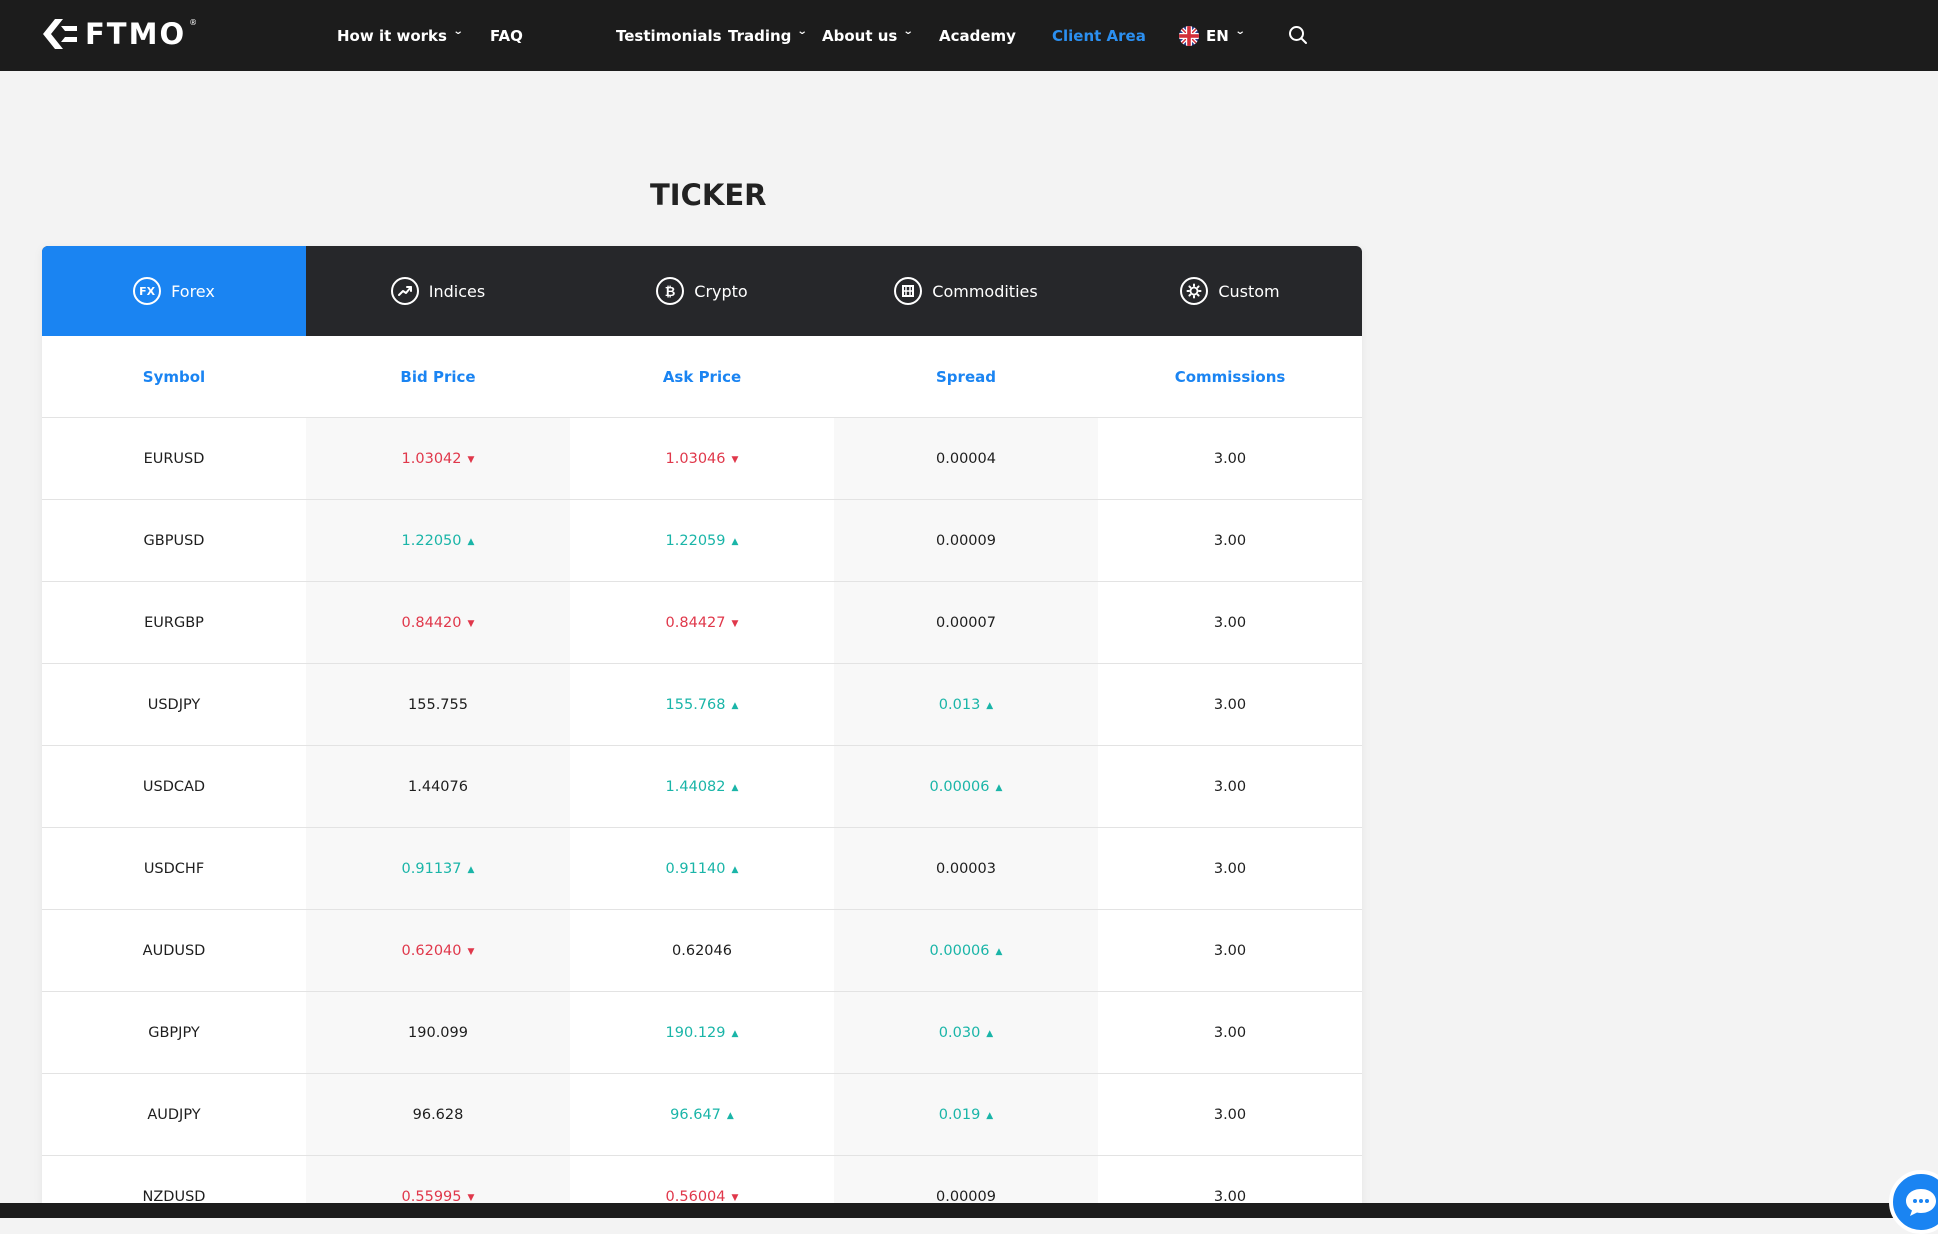  I want to click on symbol: USDCAD, so click(174, 786).